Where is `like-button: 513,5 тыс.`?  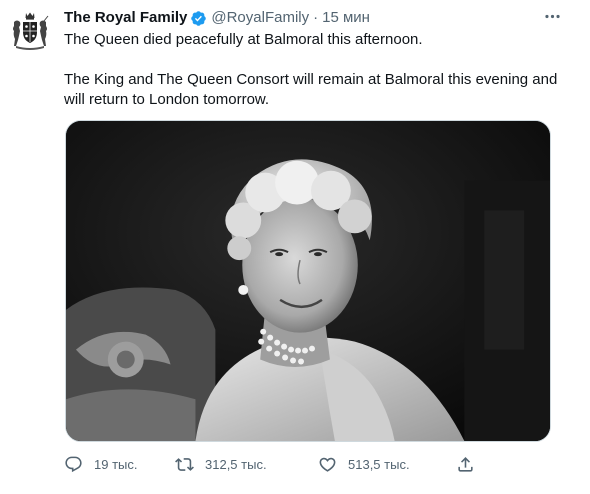
like-button: 513,5 тыс. is located at coordinates (387, 464).